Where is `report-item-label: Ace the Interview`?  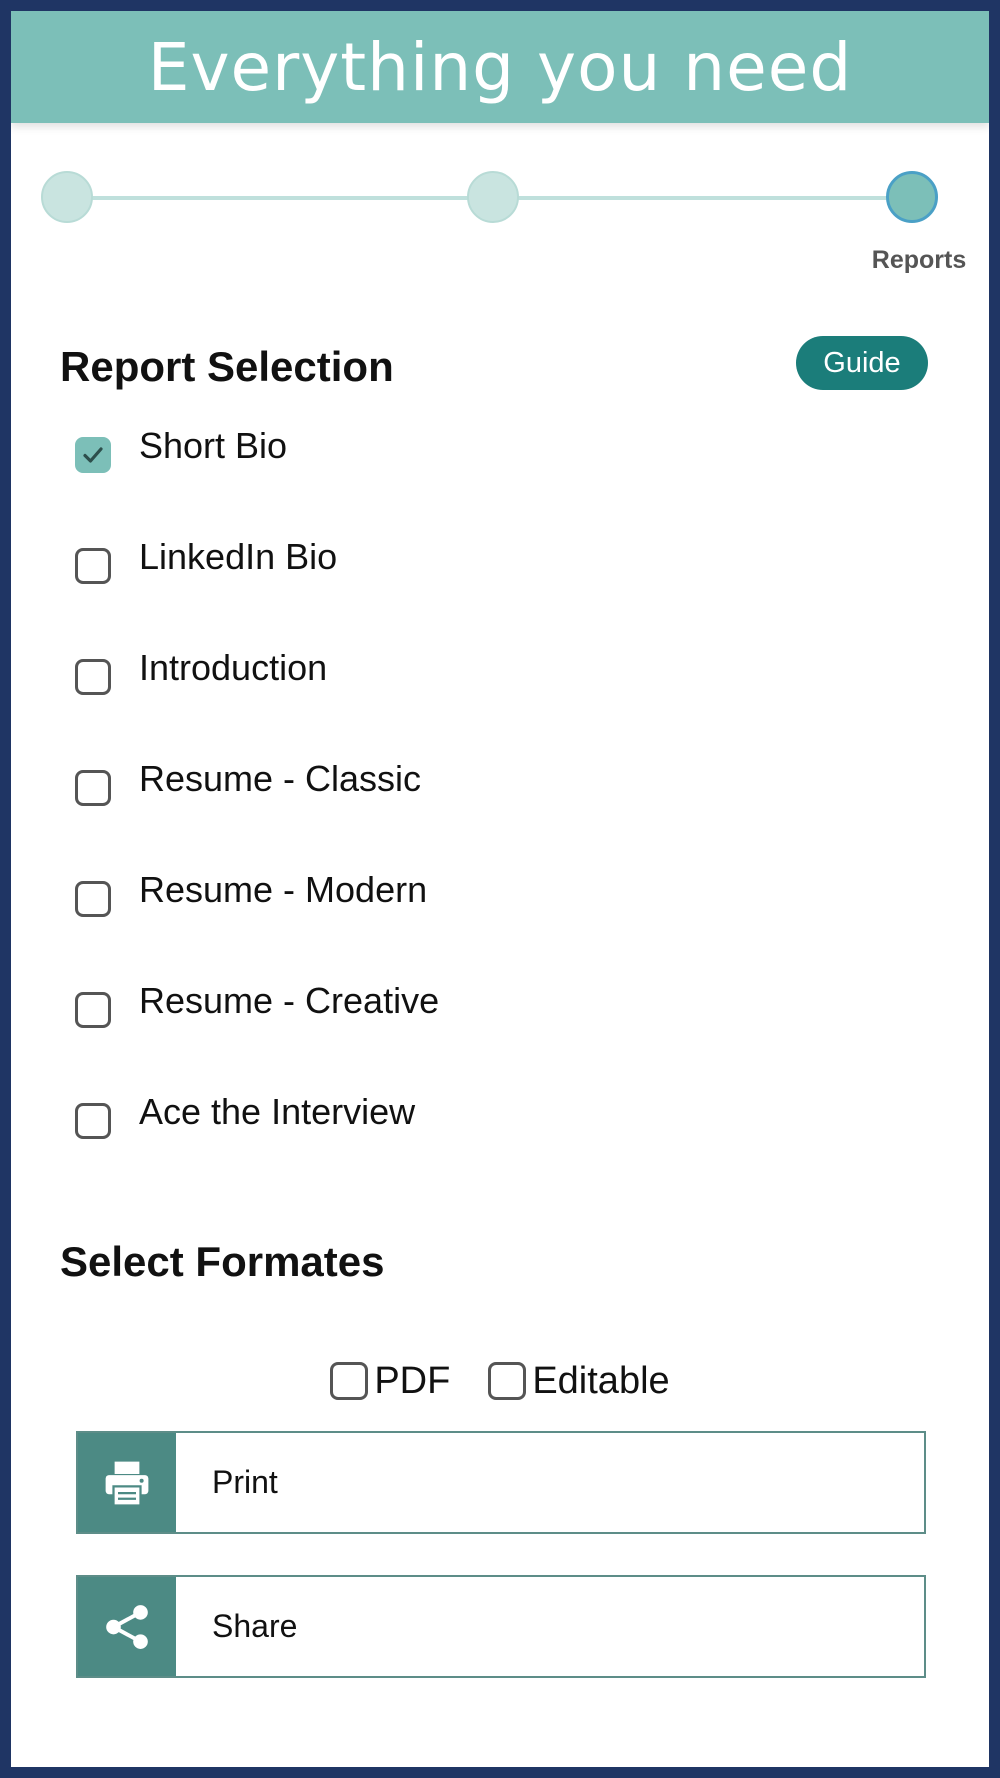
report-item-label: Ace the Interview is located at coordinates (277, 1111).